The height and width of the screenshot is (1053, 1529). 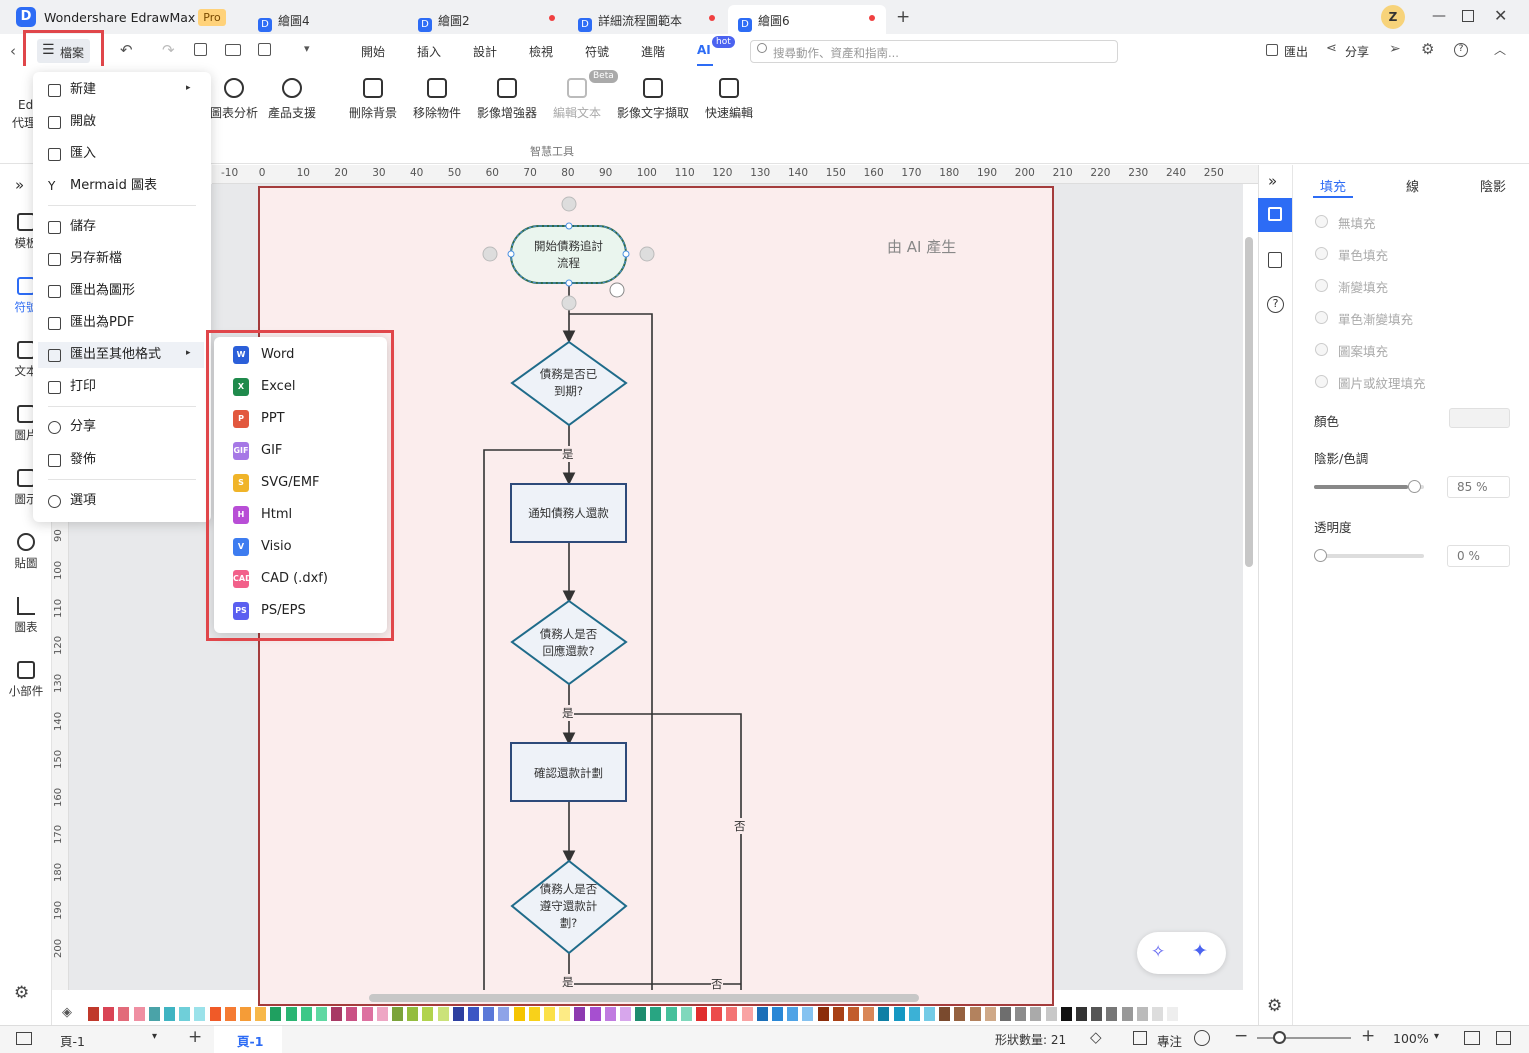 I want to click on menu-save: 儲存, so click(x=128, y=227).